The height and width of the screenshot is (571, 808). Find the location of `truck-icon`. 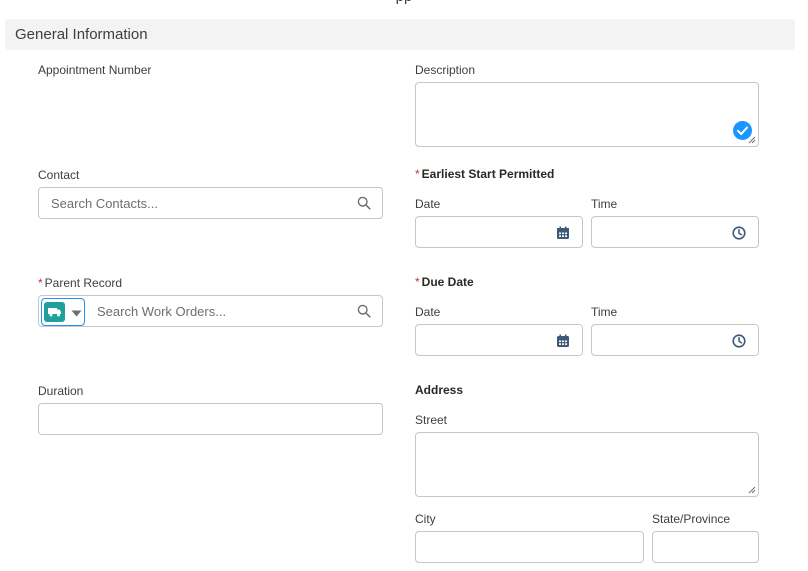

truck-icon is located at coordinates (54, 312).